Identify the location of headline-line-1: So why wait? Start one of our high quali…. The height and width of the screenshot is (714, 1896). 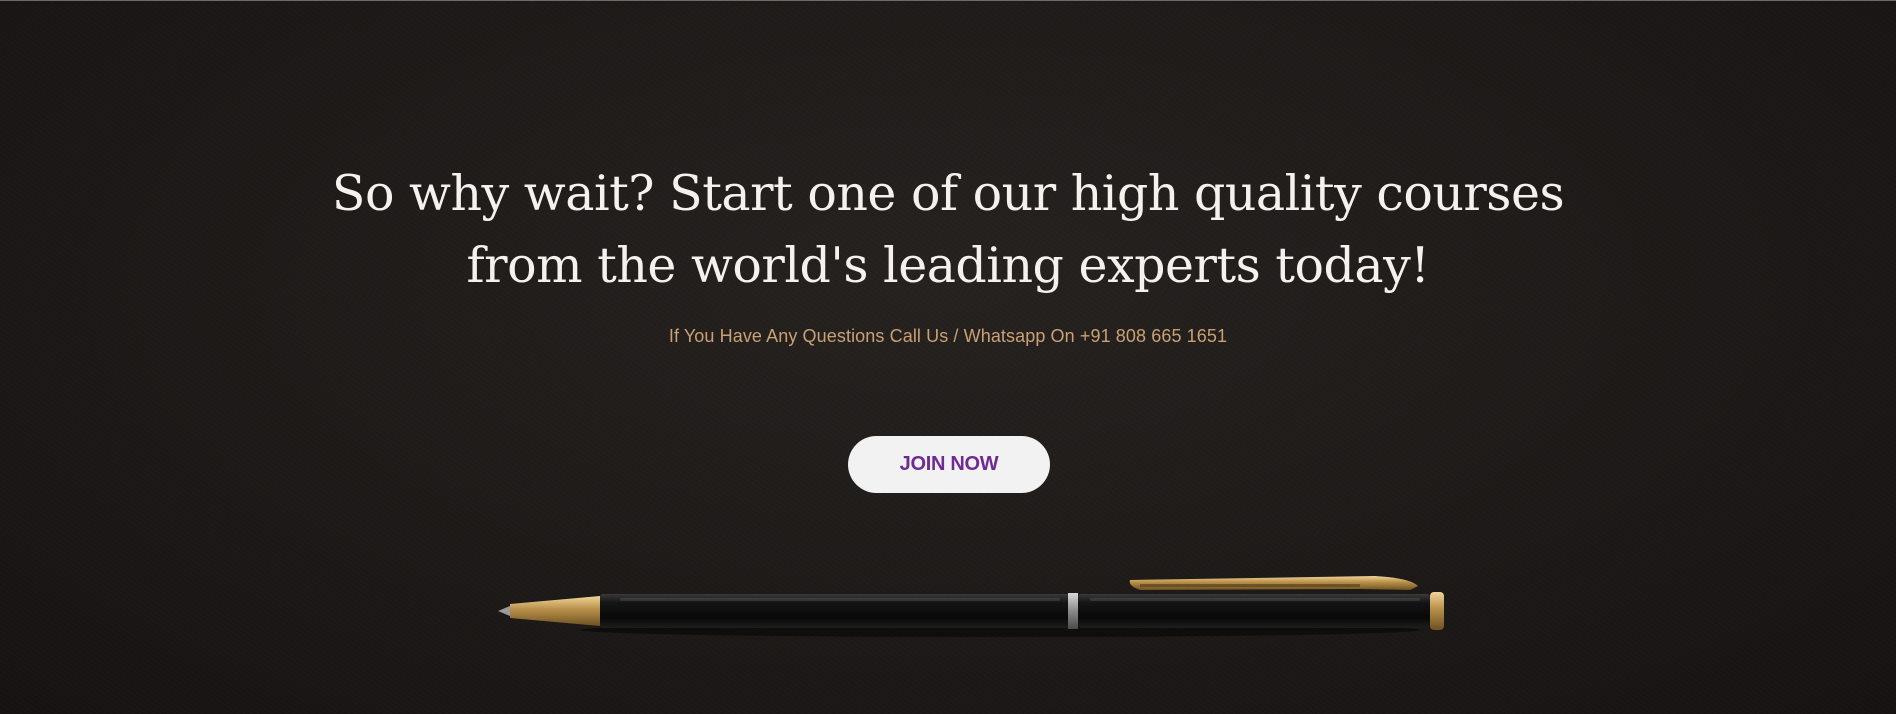
(948, 193).